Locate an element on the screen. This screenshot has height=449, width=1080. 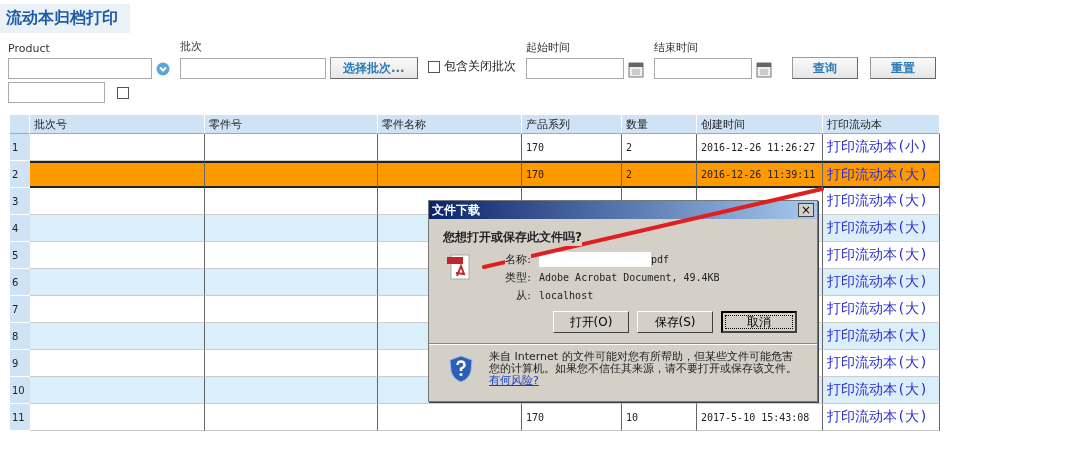
row-number: 5 is located at coordinates (20, 255).